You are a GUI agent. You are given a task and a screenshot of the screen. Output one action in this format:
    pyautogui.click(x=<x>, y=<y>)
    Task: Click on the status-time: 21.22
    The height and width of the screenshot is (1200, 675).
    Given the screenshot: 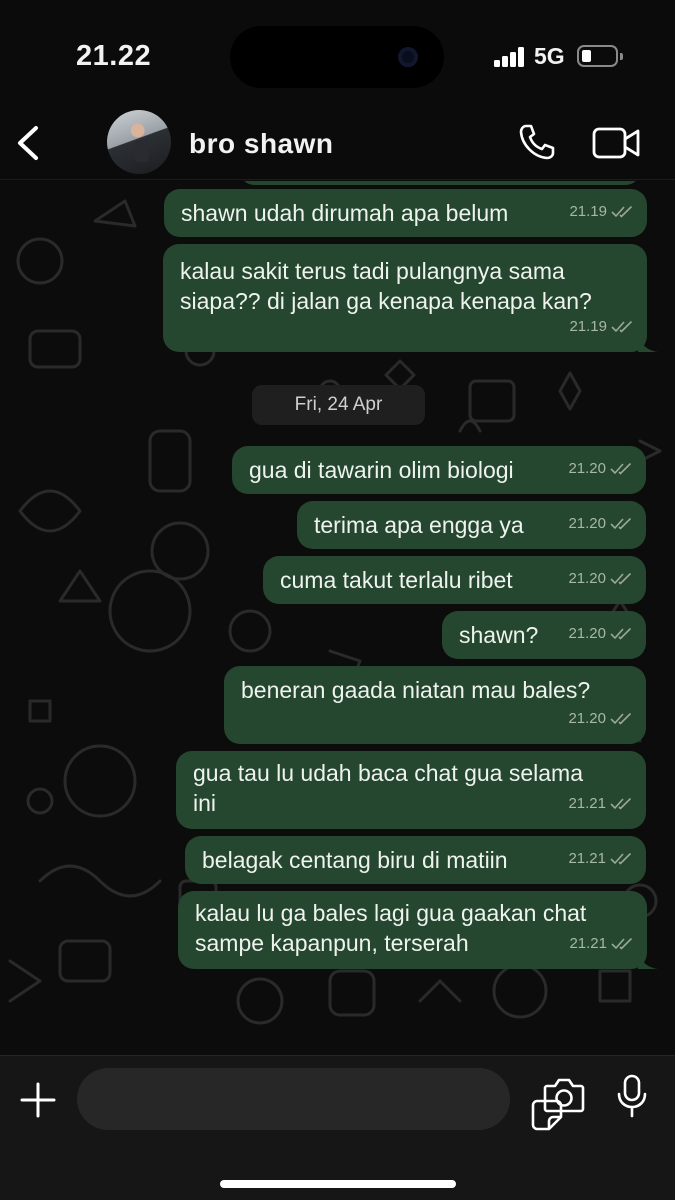 What is the action you would take?
    pyautogui.click(x=114, y=56)
    